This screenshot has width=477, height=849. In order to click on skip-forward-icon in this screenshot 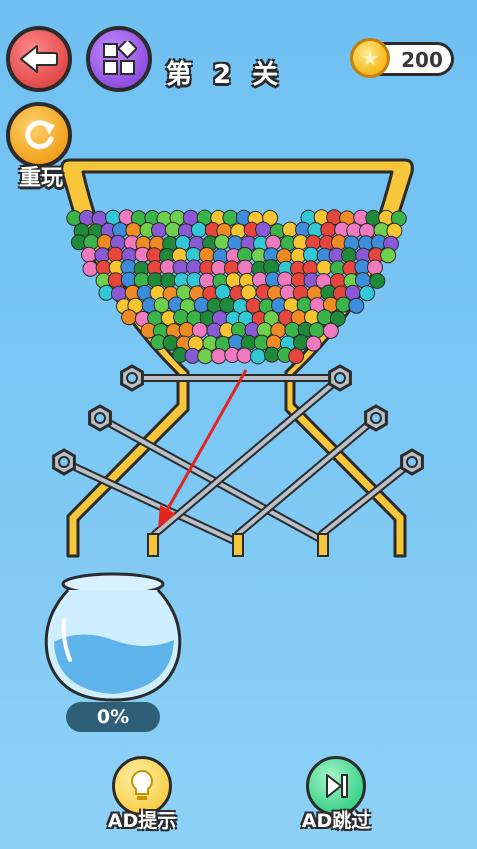, I will do `click(337, 786)`.